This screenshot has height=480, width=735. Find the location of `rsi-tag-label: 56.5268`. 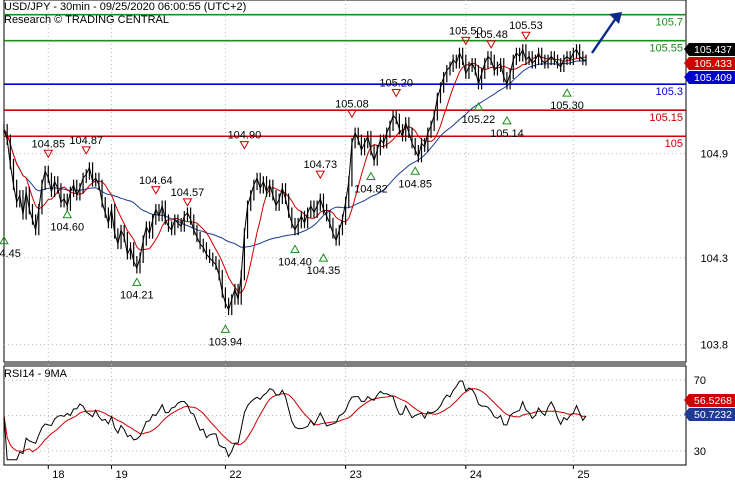

rsi-tag-label: 56.5268 is located at coordinates (713, 401).